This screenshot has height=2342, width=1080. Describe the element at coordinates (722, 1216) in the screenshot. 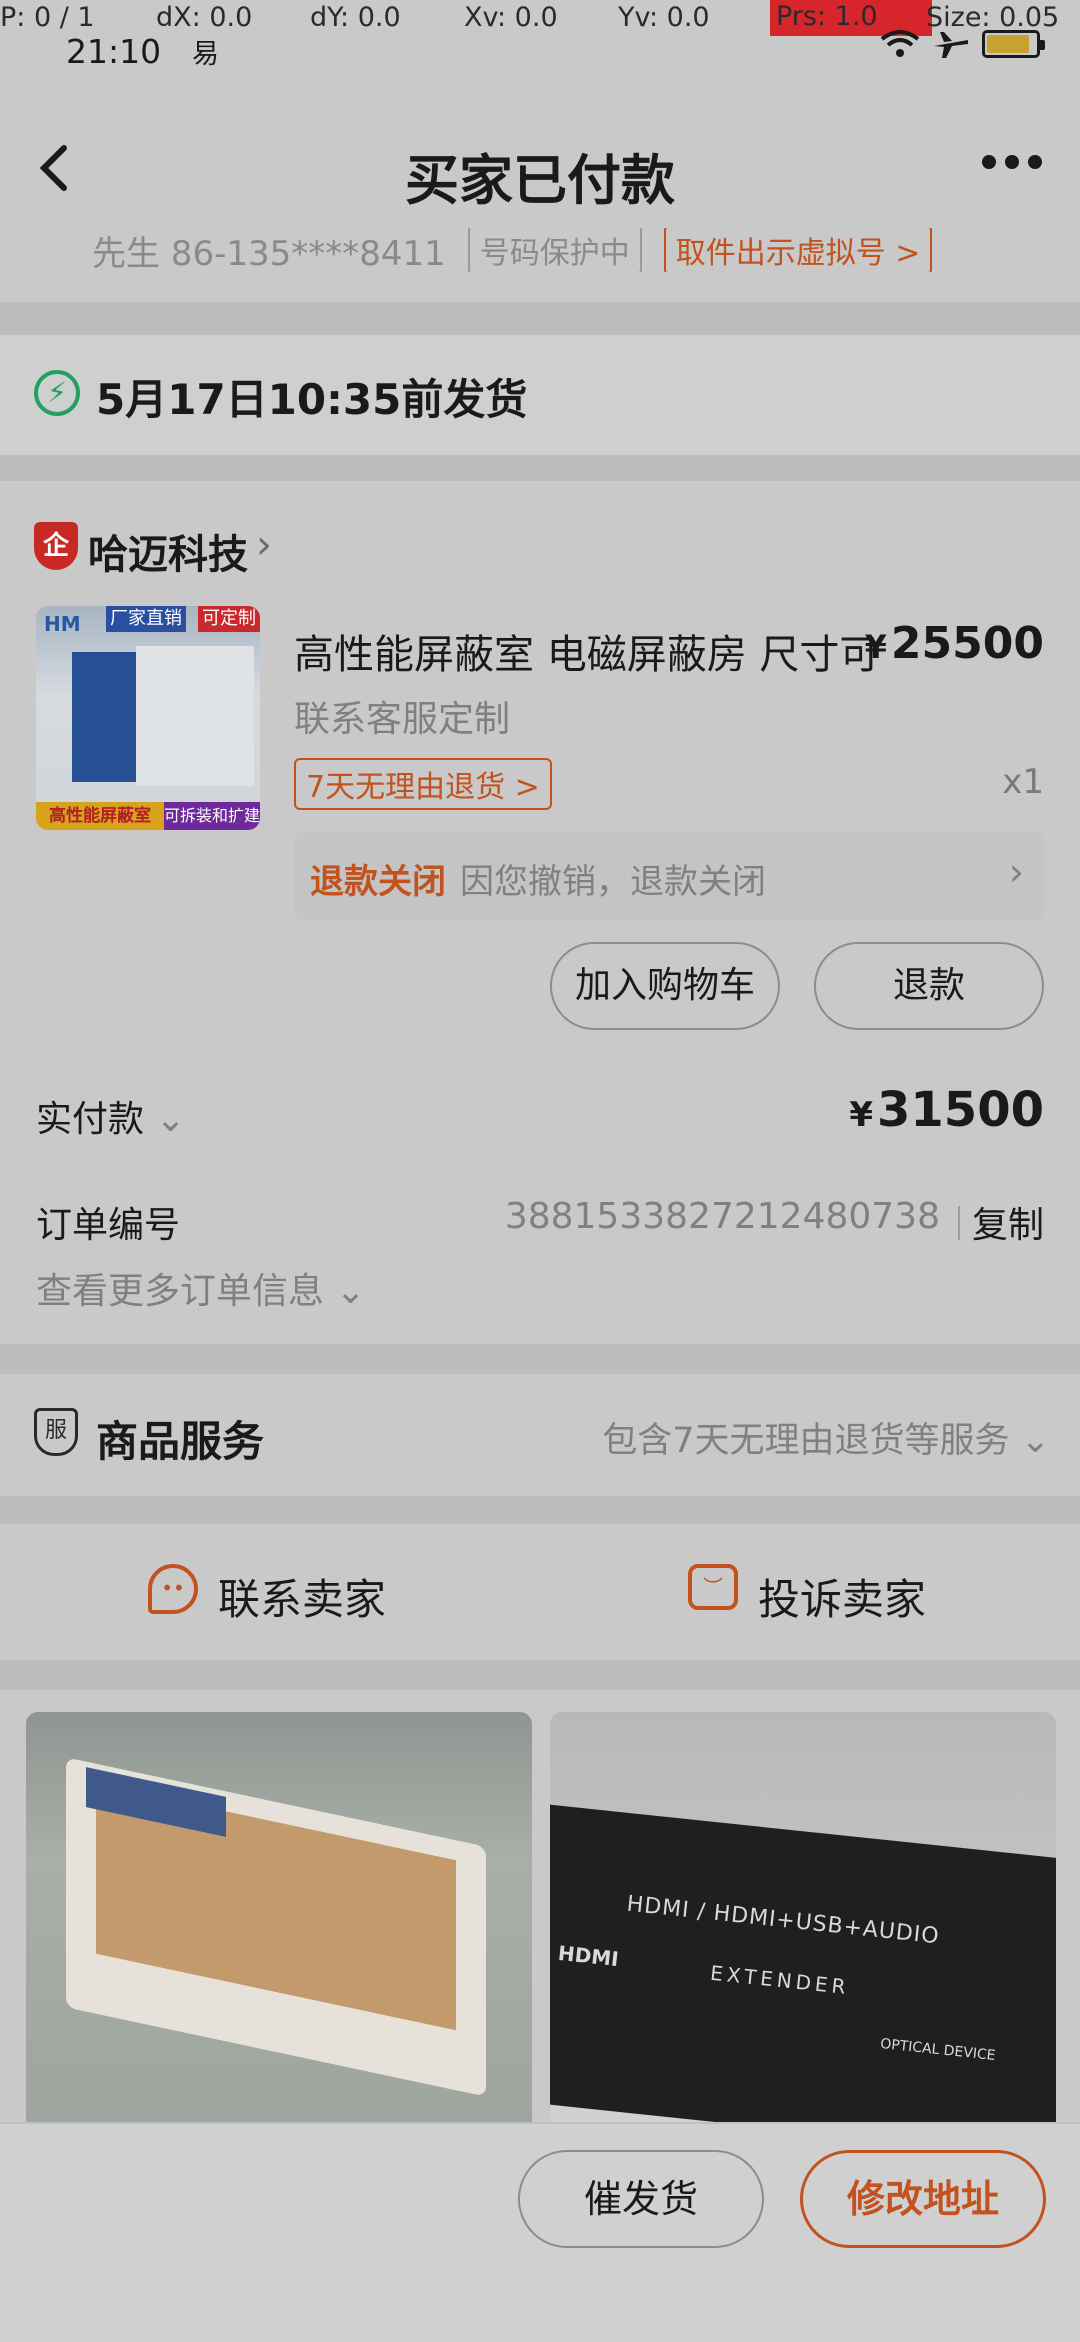

I see `order-number: 3881533827212480738` at that location.